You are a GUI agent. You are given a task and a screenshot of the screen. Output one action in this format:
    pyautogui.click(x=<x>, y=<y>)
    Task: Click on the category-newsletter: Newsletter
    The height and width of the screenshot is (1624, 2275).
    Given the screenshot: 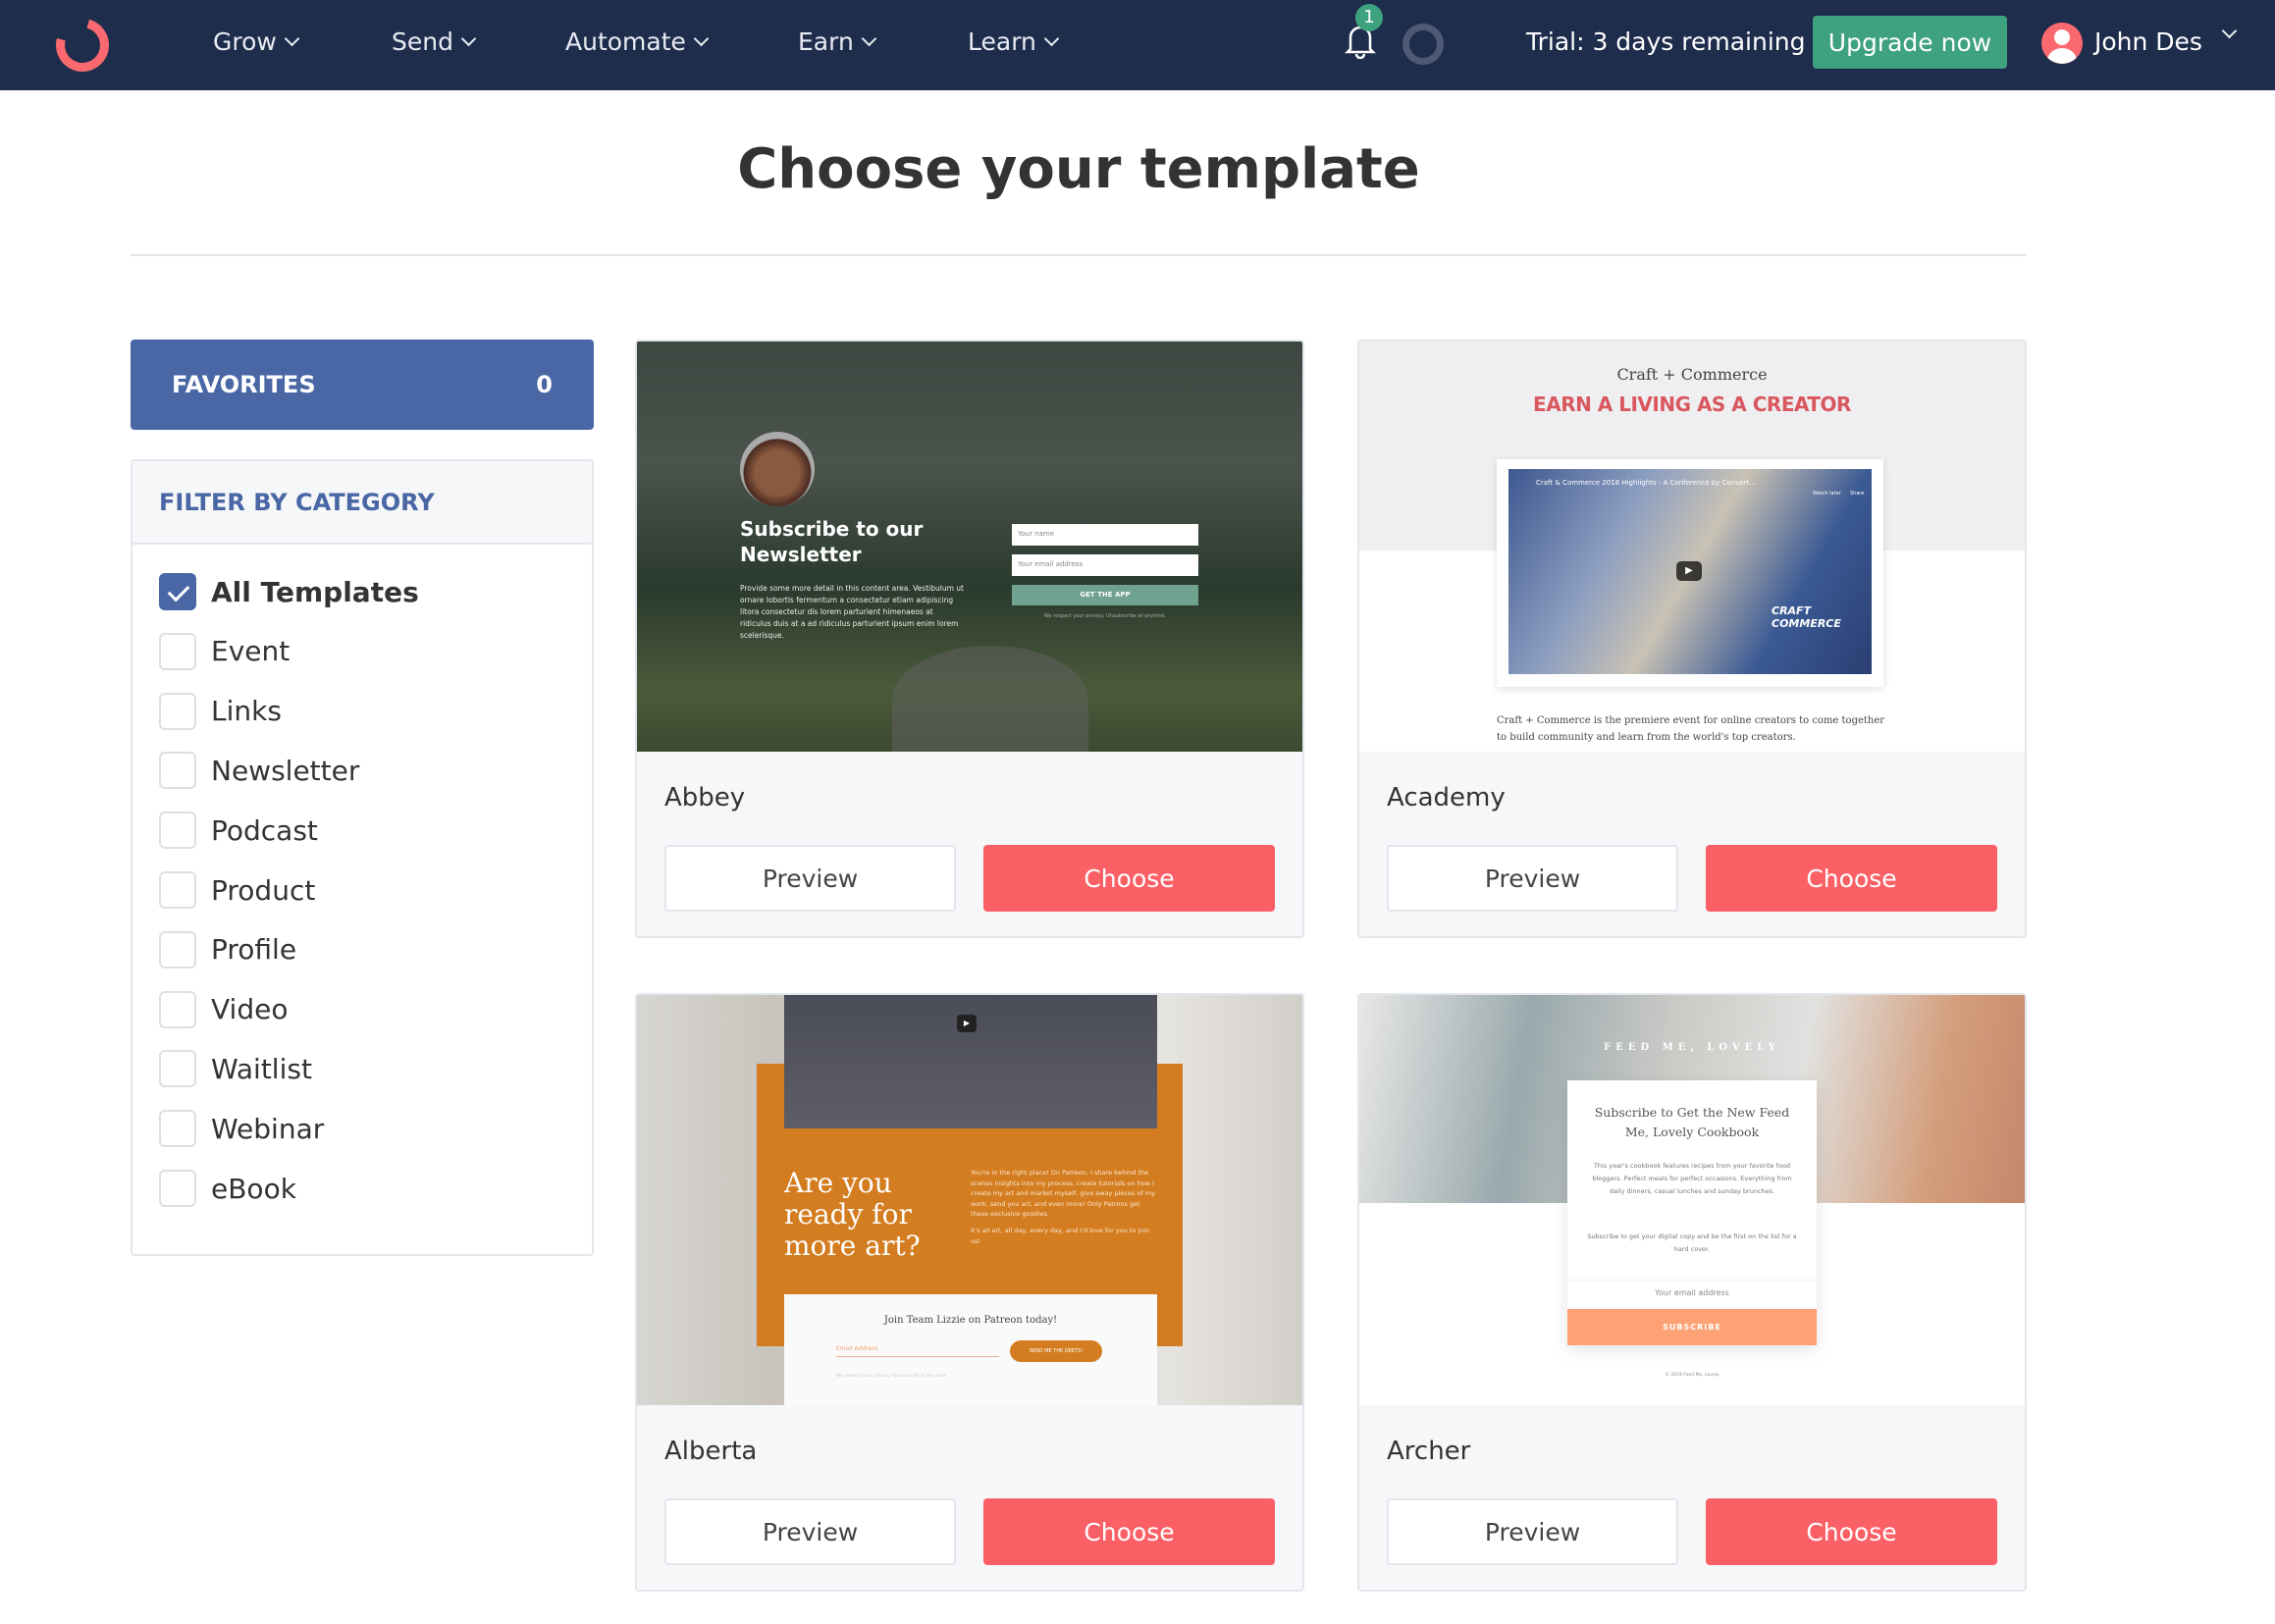 What is the action you would take?
    pyautogui.click(x=259, y=771)
    